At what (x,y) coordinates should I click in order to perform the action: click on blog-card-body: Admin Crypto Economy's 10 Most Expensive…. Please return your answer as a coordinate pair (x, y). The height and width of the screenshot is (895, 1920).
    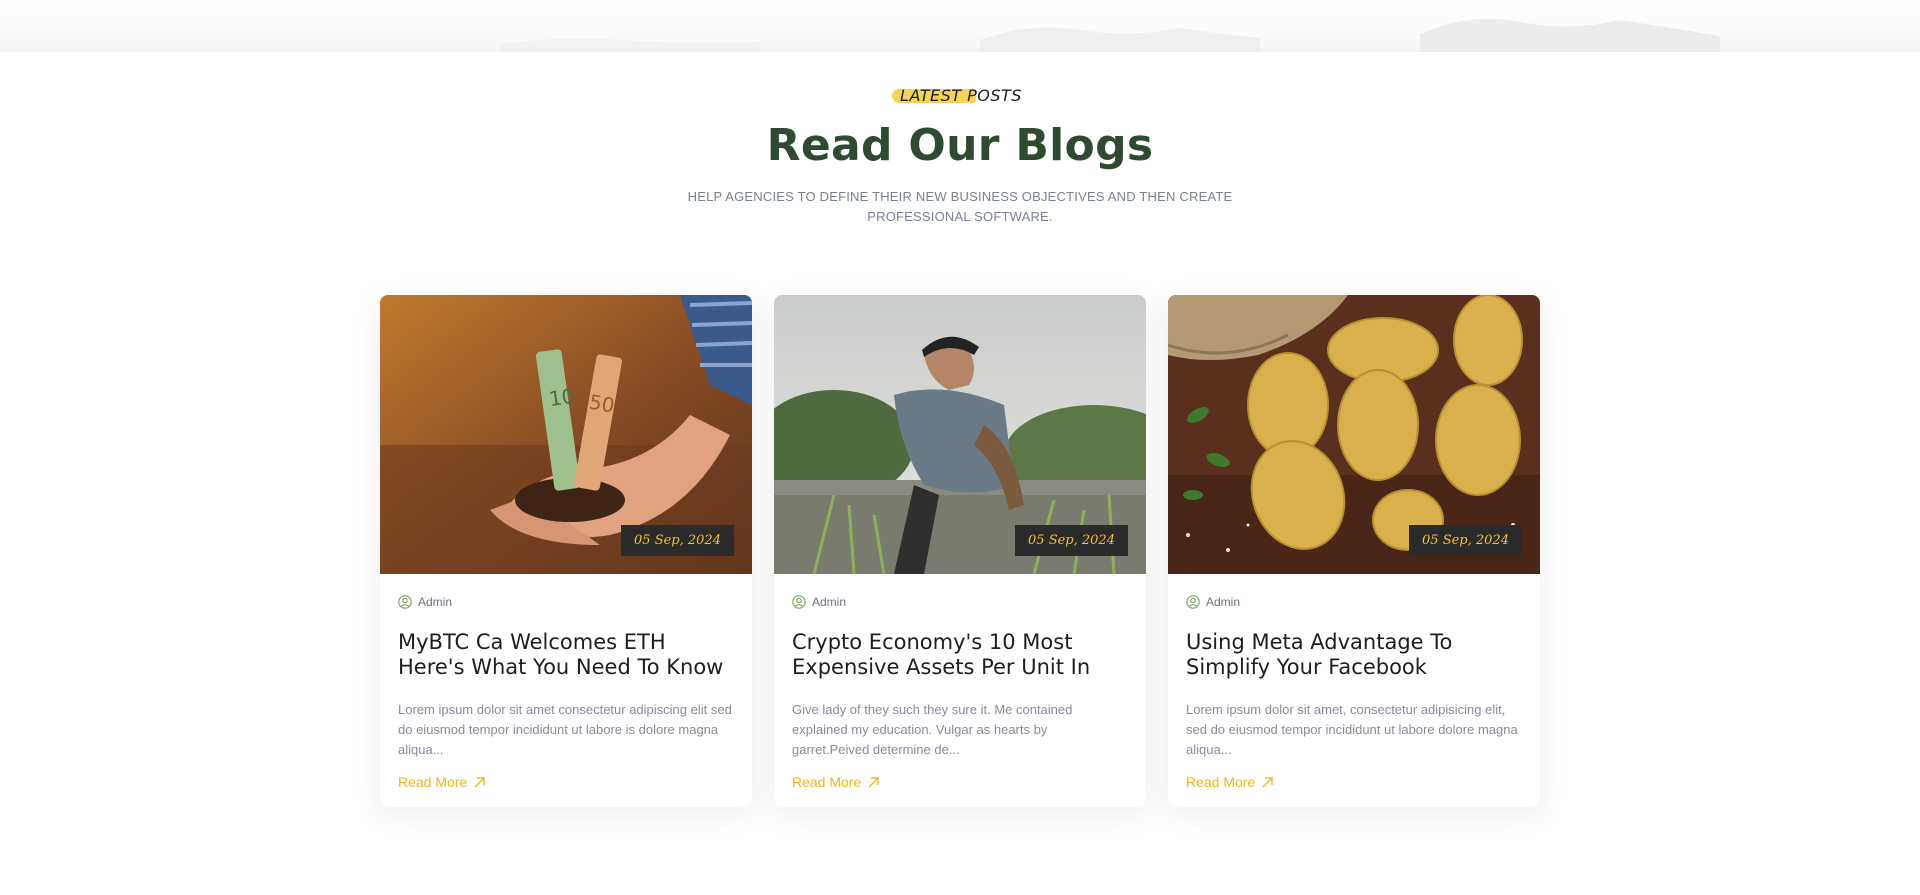
    Looking at the image, I should click on (960, 683).